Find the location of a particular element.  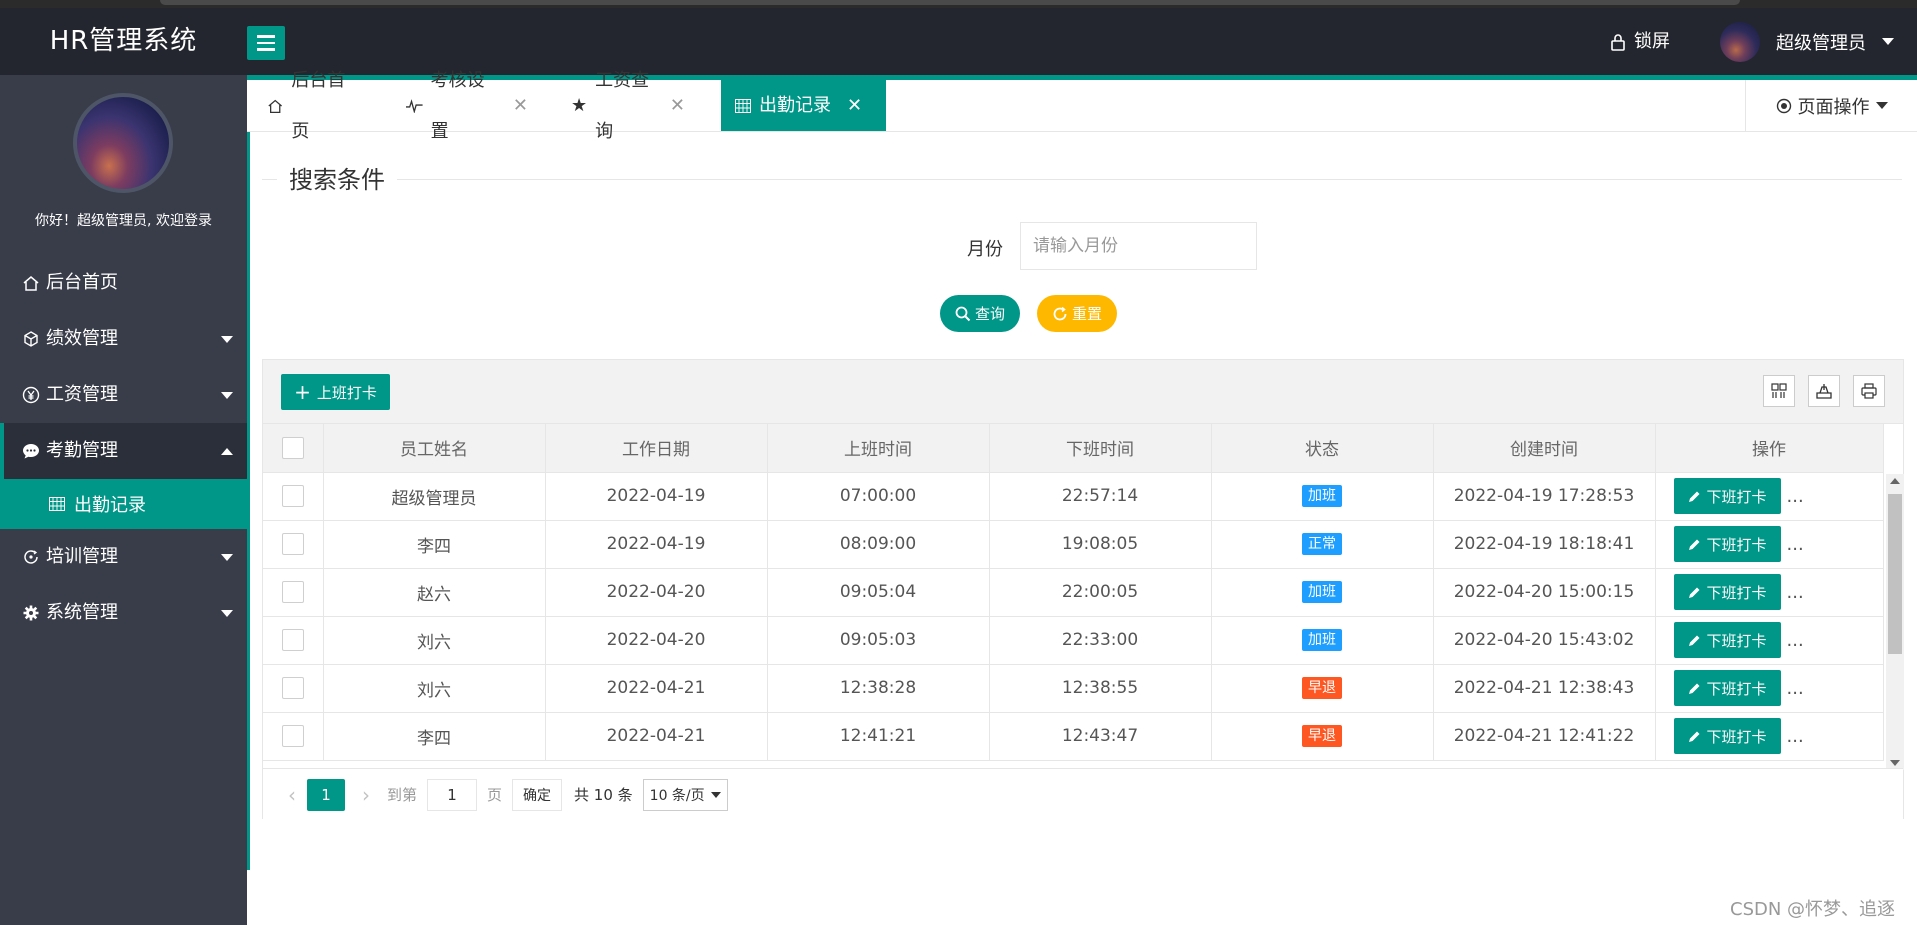

current-page-button: 1 is located at coordinates (326, 794).